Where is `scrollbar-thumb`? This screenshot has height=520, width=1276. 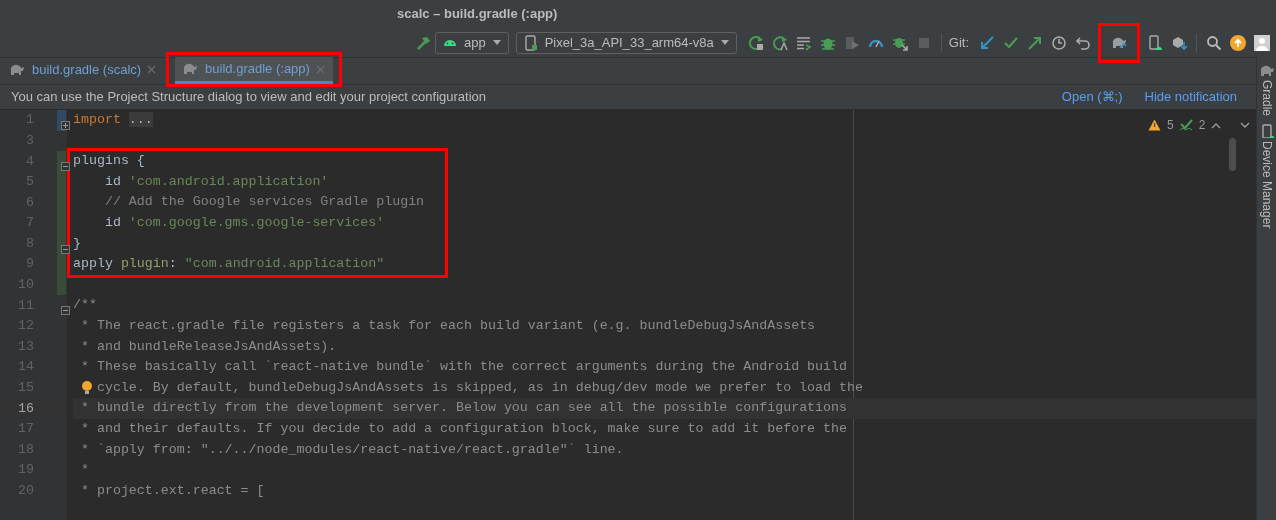 scrollbar-thumb is located at coordinates (1232, 154).